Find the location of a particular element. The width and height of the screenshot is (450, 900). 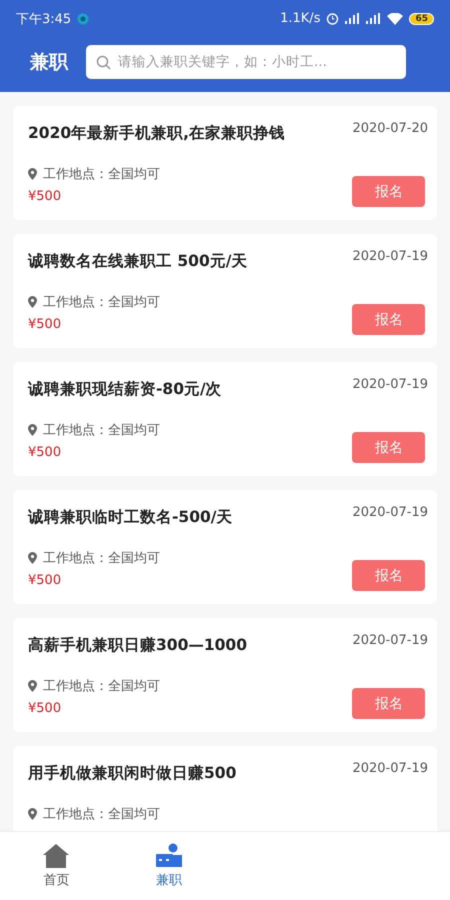

job-title: 用手机做兼职闲时做日赚500 is located at coordinates (133, 773).